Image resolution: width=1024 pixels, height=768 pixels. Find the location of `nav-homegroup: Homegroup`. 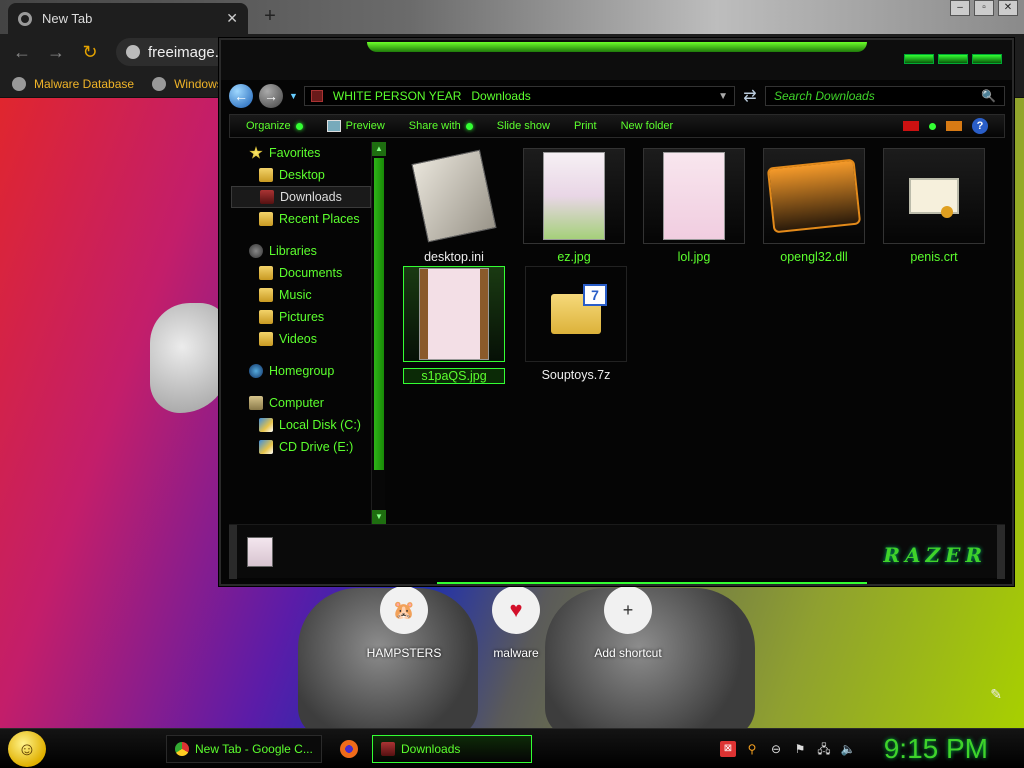

nav-homegroup: Homegroup is located at coordinates (301, 371).